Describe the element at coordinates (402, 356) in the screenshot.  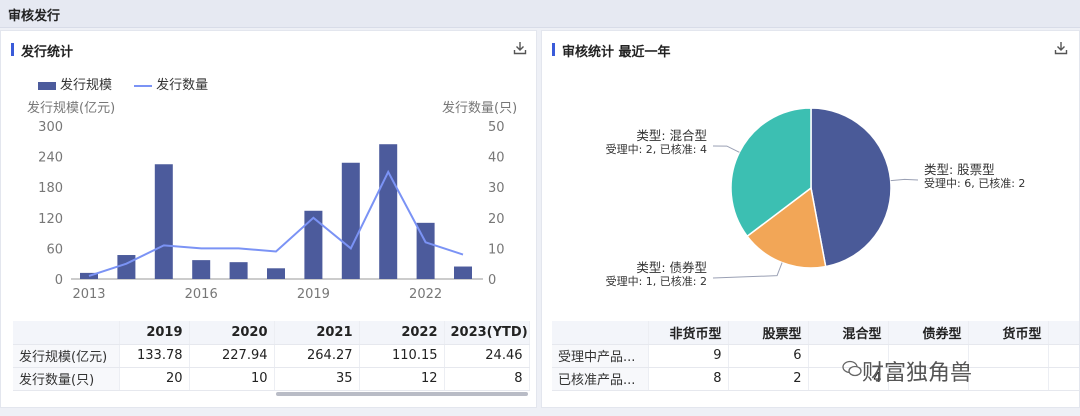
I see `table-cell: 110.15` at that location.